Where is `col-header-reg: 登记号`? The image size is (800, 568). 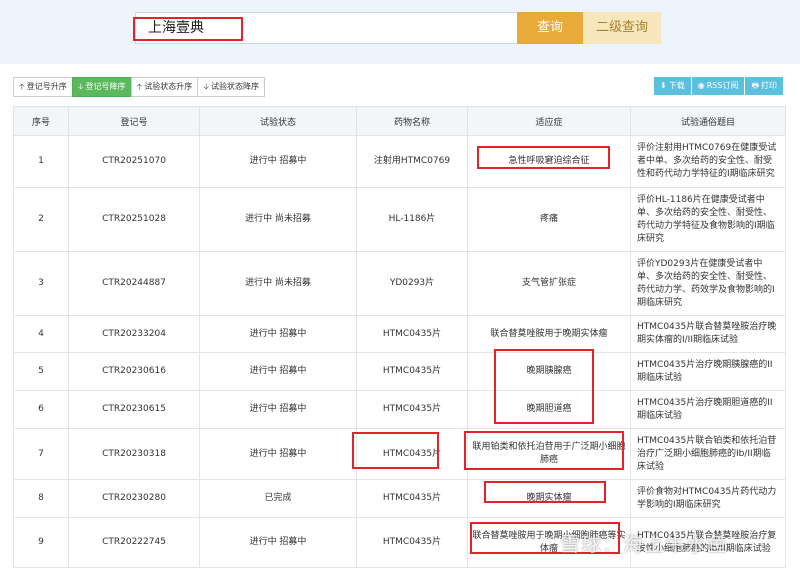 col-header-reg: 登记号 is located at coordinates (134, 121).